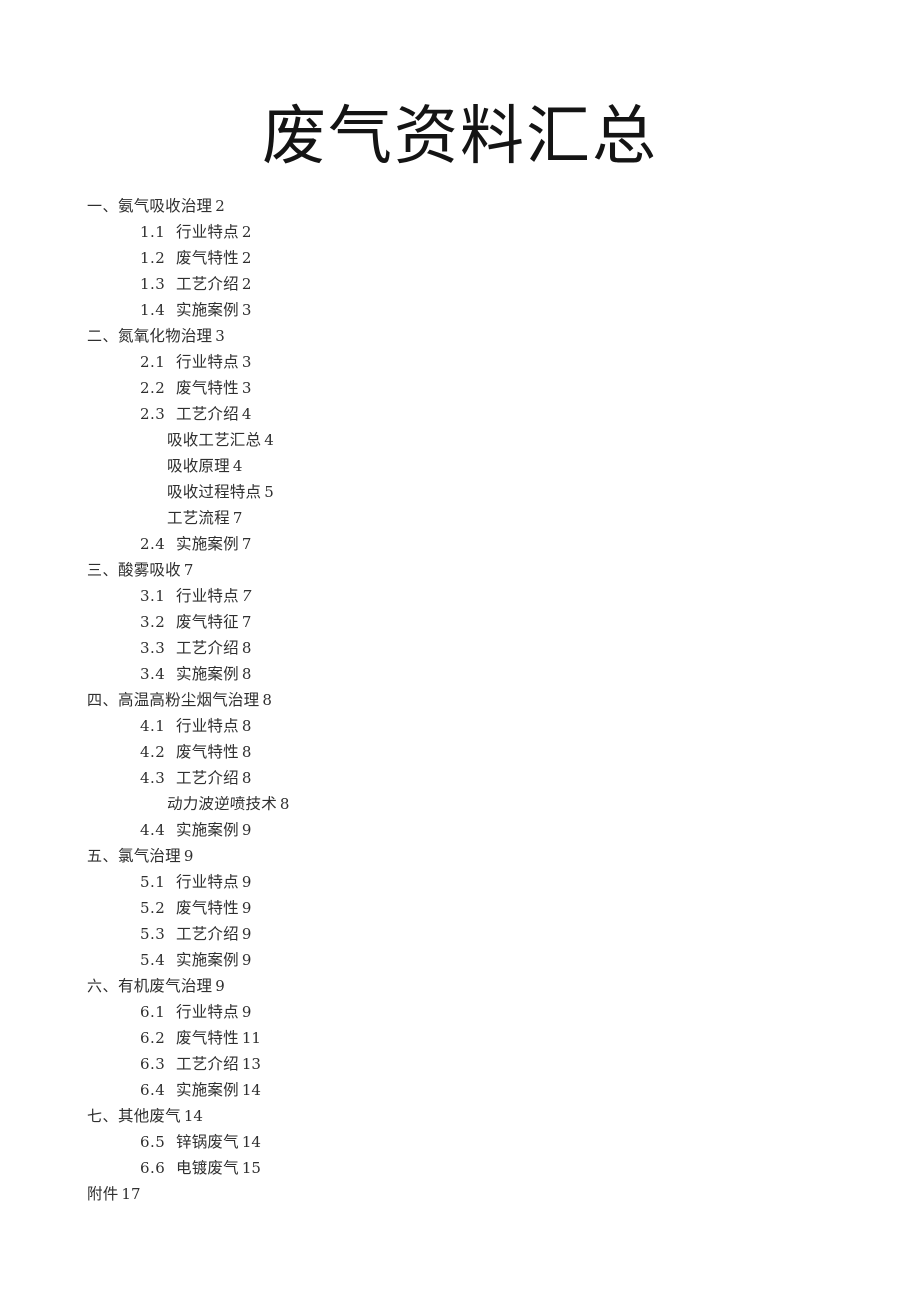 This screenshot has height=1301, width=920. I want to click on toc-entry-number: 1.2, so click(153, 258).